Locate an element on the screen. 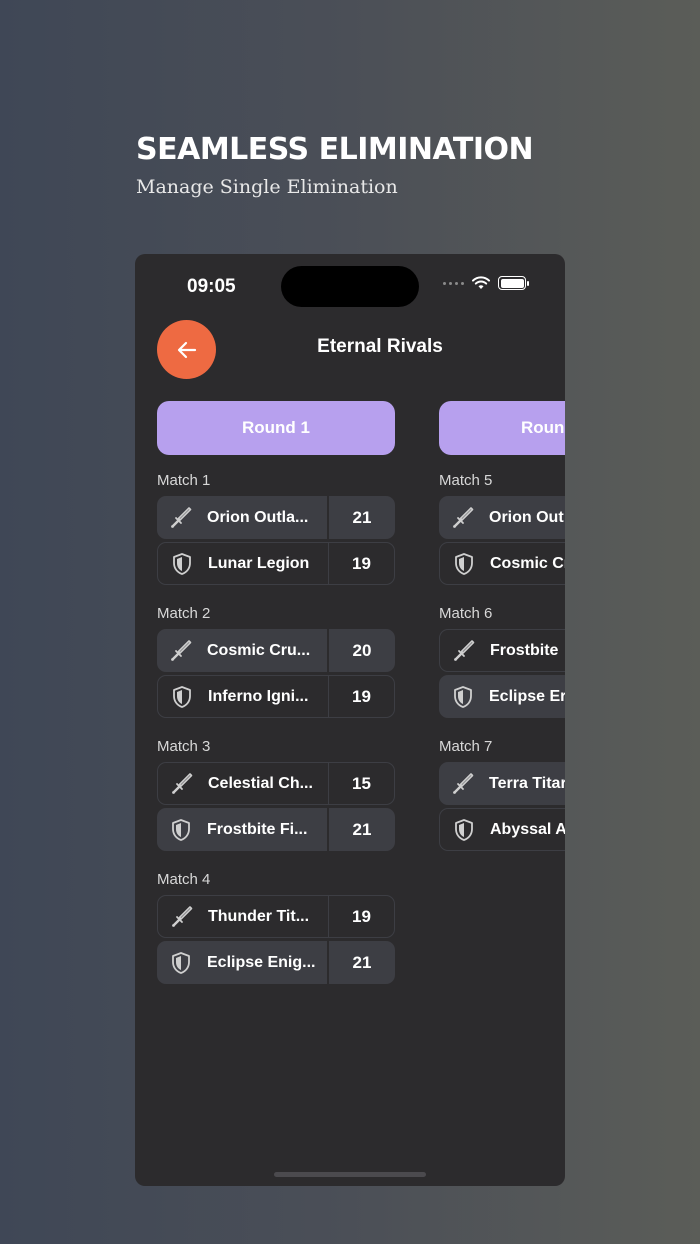  match-label: Match 1 is located at coordinates (184, 480).